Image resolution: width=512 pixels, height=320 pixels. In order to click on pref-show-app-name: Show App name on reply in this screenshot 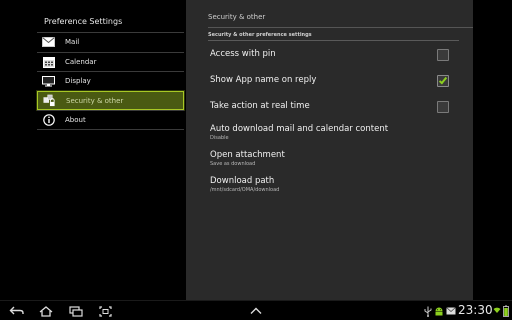, I will do `click(329, 81)`.